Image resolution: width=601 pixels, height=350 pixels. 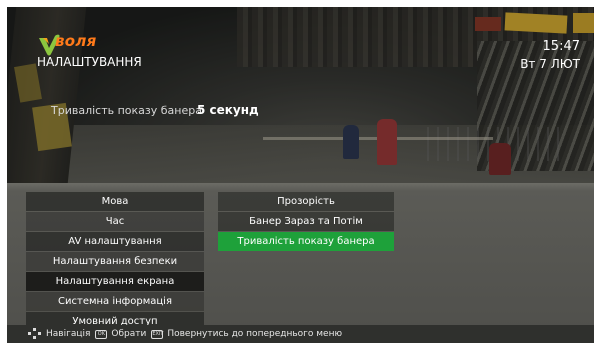 I want to click on menu-item-language: Мова, so click(x=115, y=201).